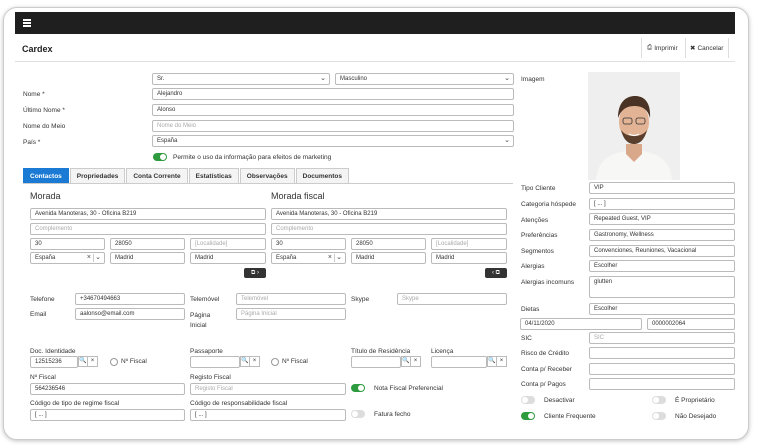 The image size is (760, 445). Describe the element at coordinates (333, 141) in the screenshot. I see `country-select: España ⌄` at that location.